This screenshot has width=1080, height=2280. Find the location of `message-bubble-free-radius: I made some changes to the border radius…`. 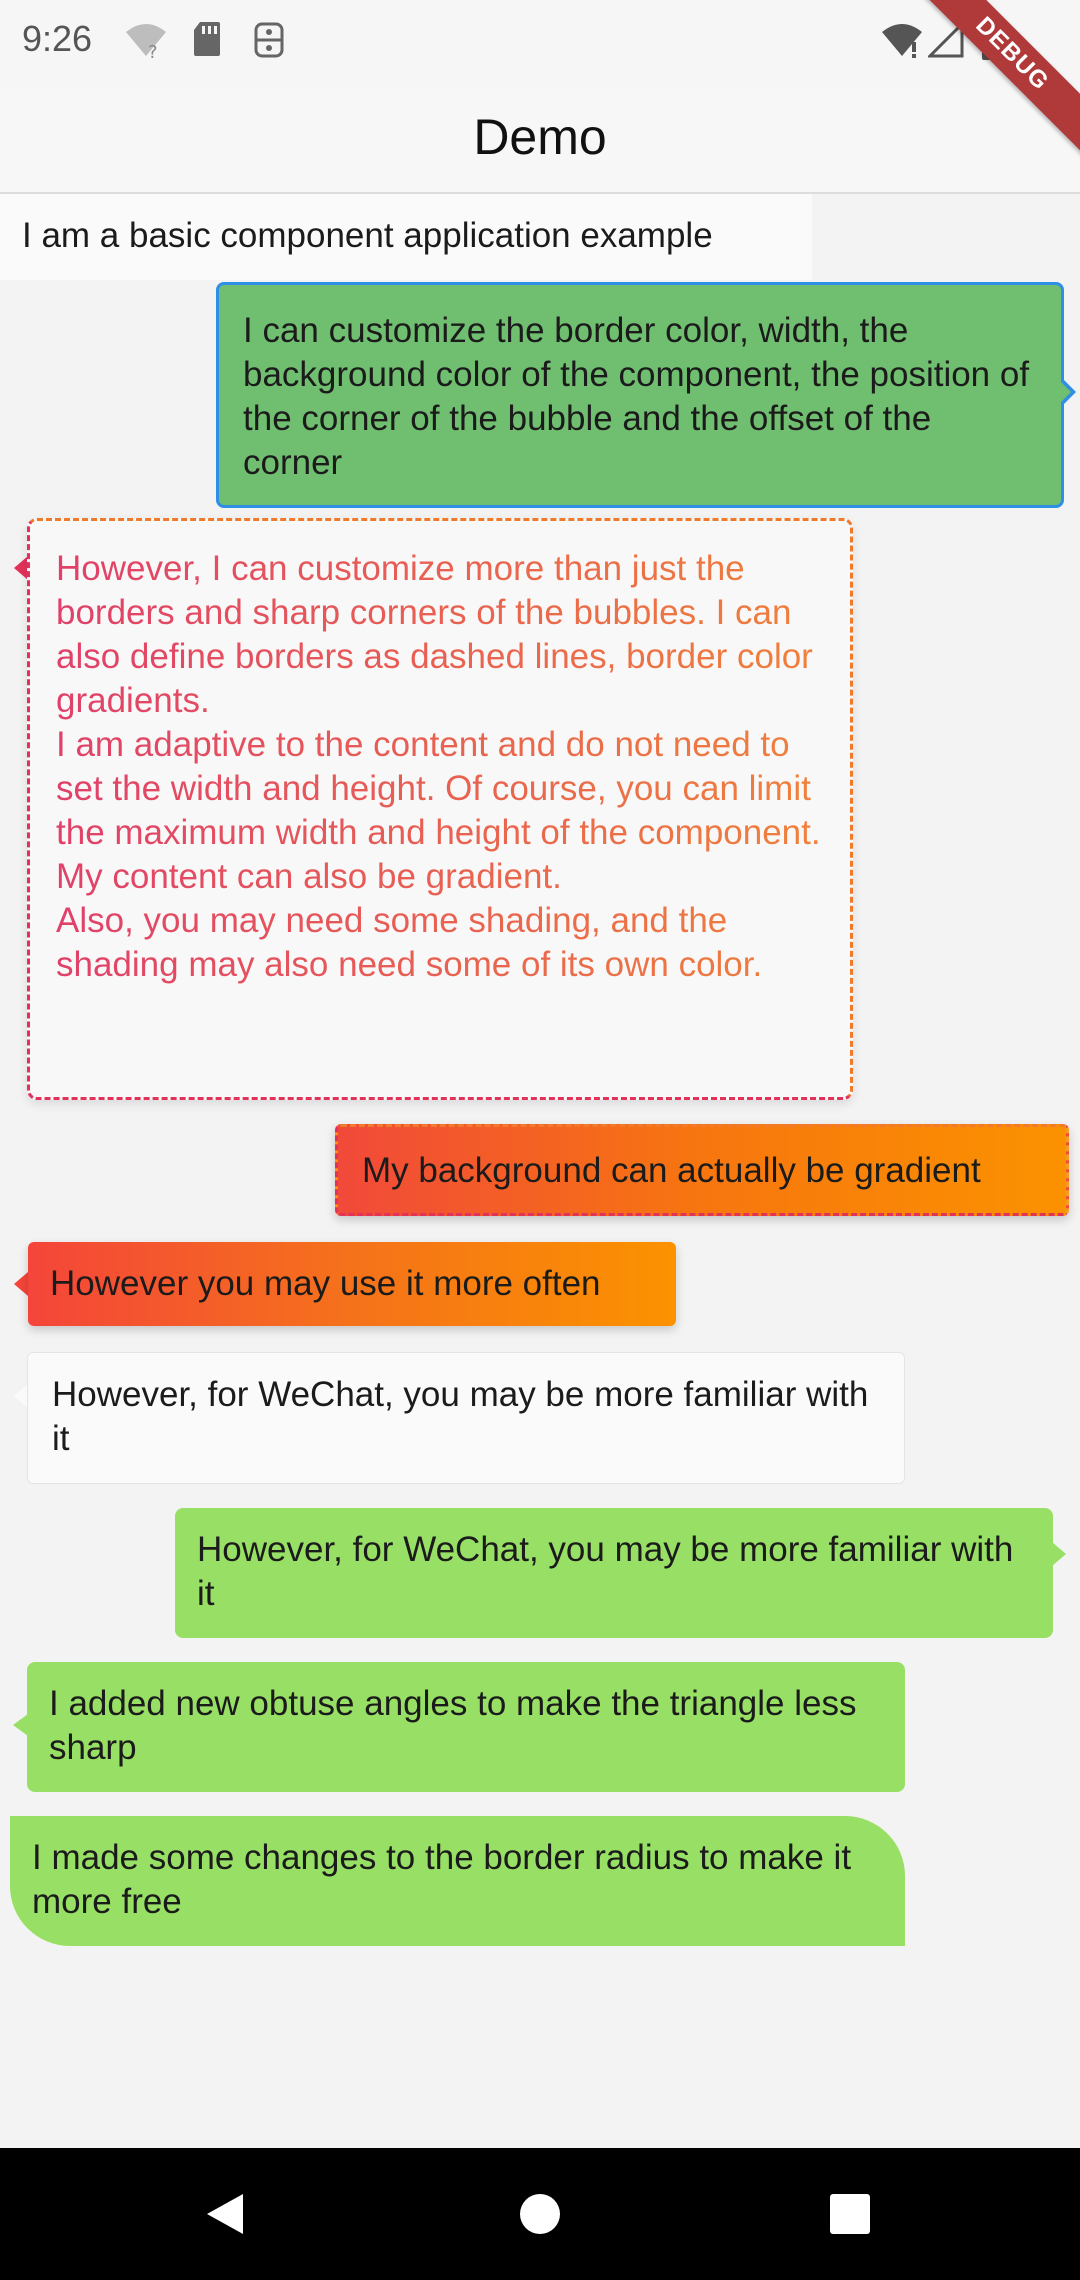

message-bubble-free-radius: I made some changes to the border radius… is located at coordinates (457, 1881).